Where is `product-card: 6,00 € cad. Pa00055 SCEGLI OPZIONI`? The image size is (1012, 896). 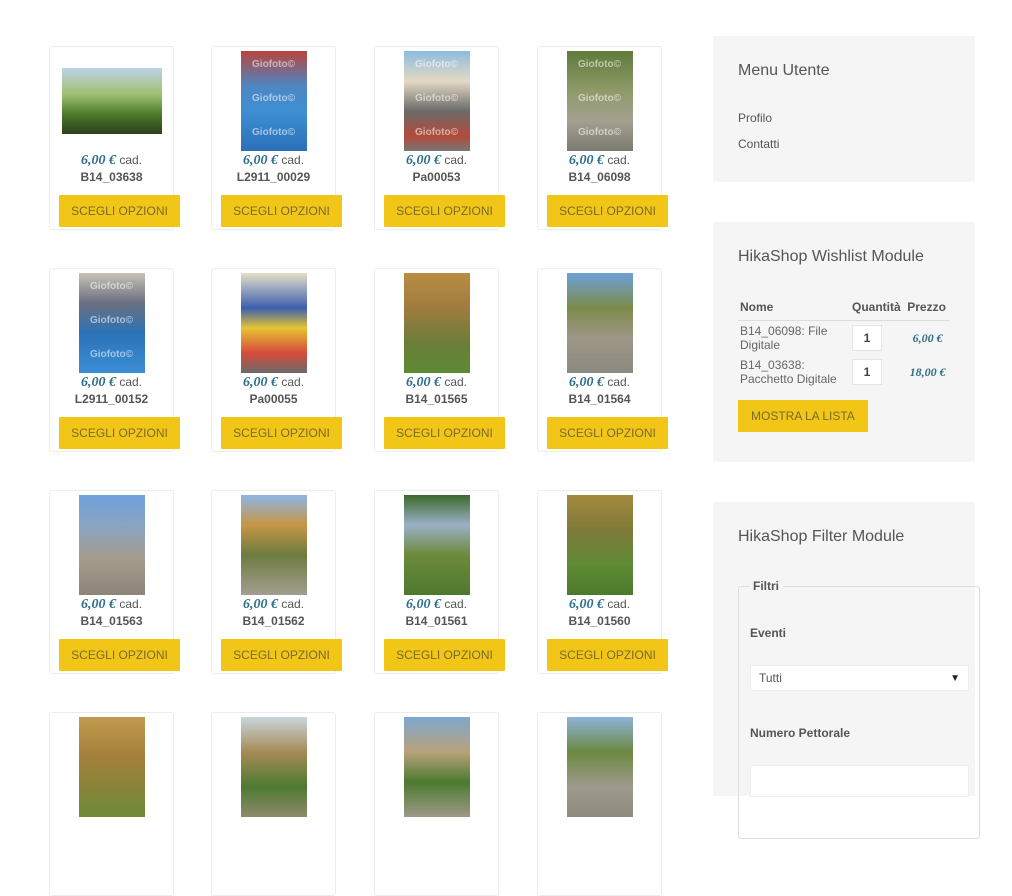
product-card: 6,00 € cad. Pa00055 SCEGLI OPZIONI is located at coordinates (276, 360).